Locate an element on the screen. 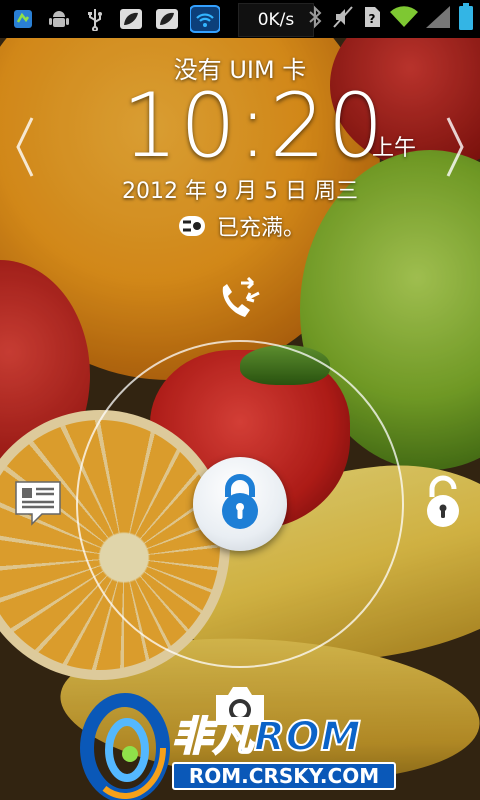  android-update-icon is located at coordinates (23, 19).